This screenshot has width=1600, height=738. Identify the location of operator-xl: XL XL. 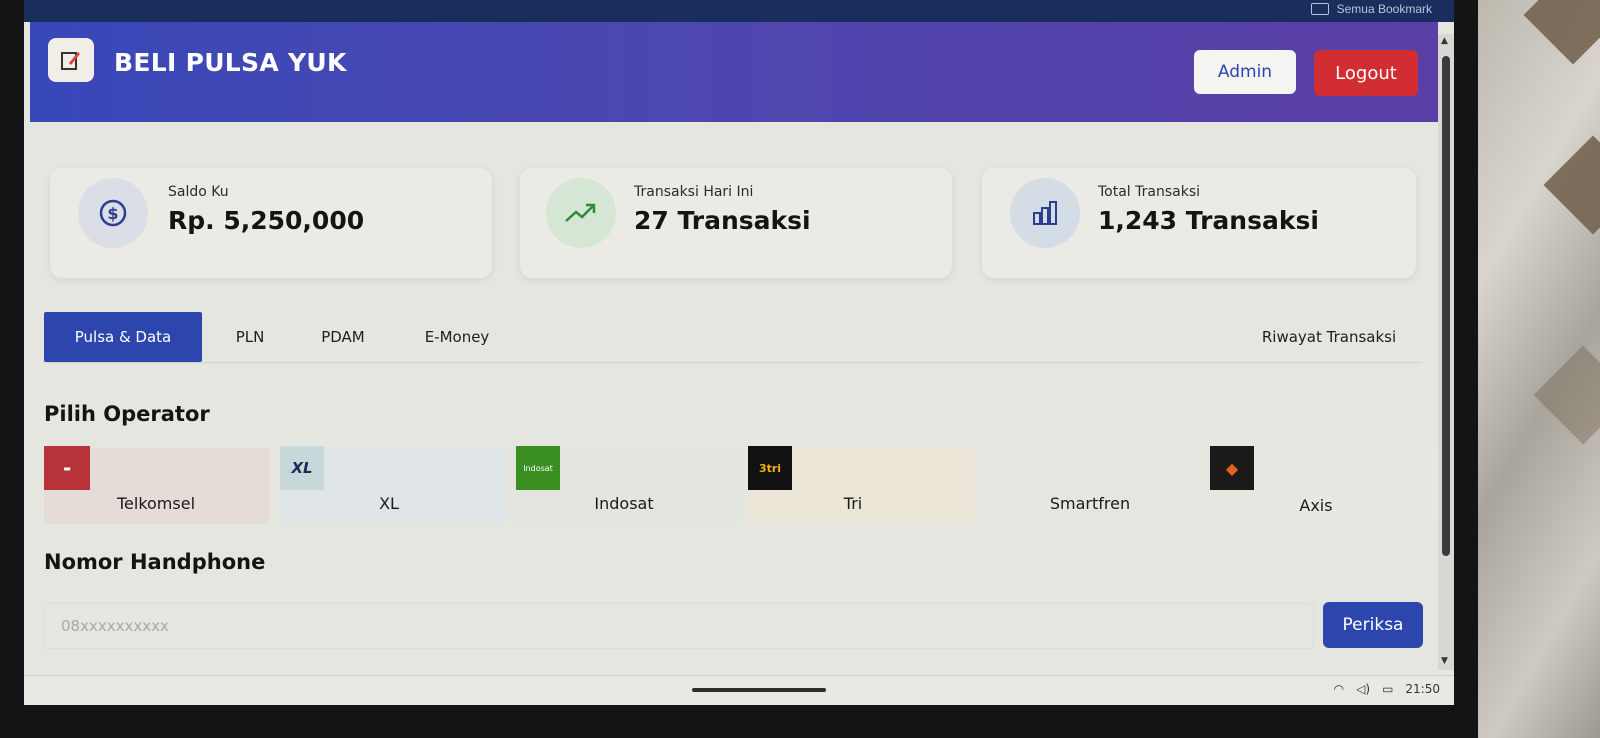
(393, 485).